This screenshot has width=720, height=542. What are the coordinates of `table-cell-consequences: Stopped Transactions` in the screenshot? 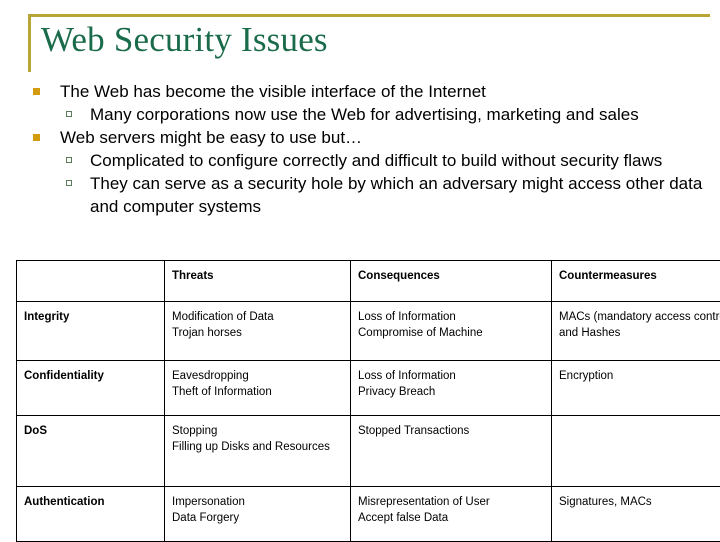 It's located at (451, 451).